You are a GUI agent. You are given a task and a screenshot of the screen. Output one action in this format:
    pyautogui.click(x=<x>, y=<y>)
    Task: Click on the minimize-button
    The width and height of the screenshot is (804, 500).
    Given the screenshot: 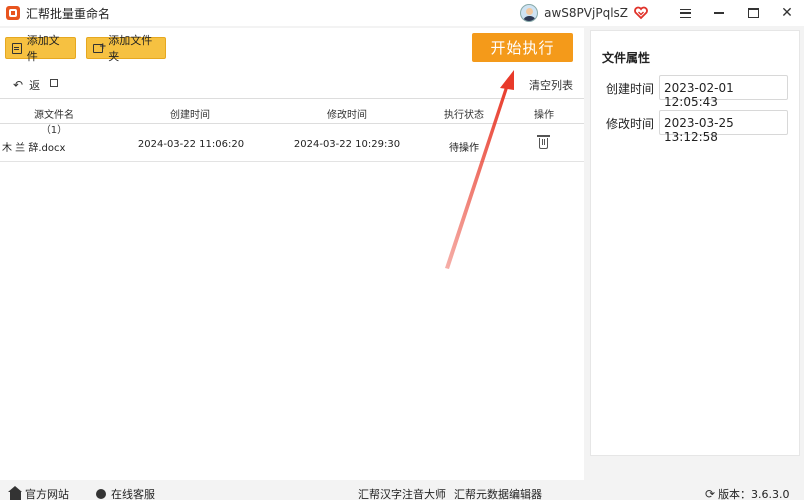 What is the action you would take?
    pyautogui.click(x=719, y=13)
    